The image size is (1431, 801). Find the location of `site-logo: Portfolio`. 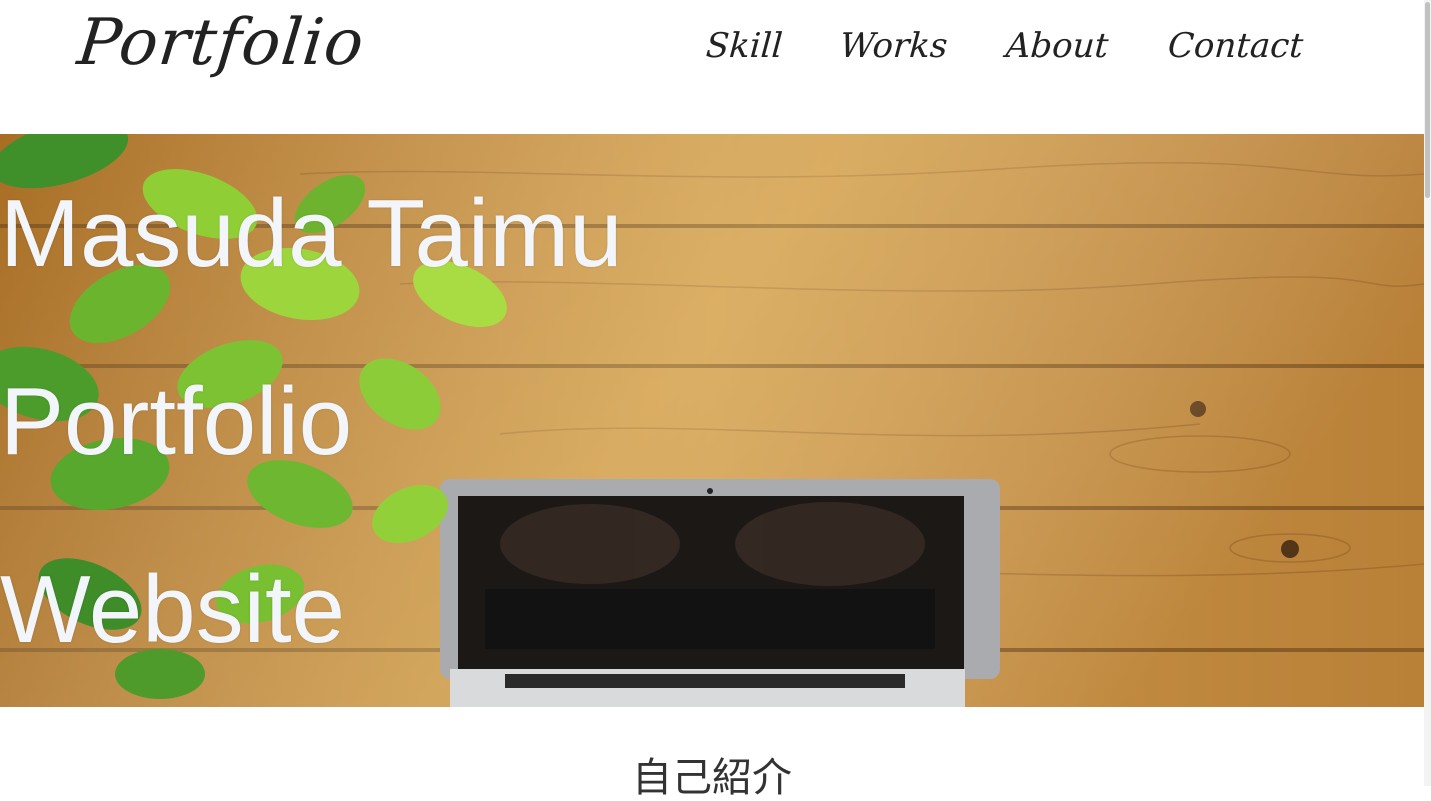

site-logo: Portfolio is located at coordinates (221, 43).